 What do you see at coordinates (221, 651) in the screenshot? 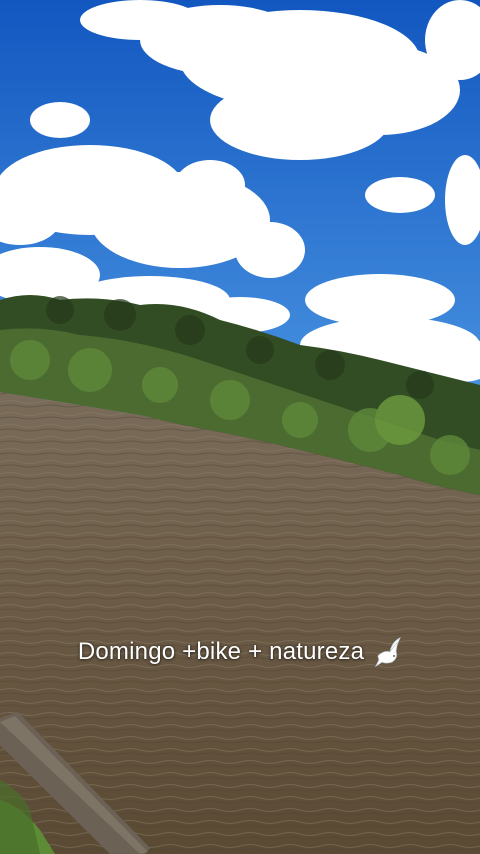
I see `caption-text: Domingo +bike + natureza` at bounding box center [221, 651].